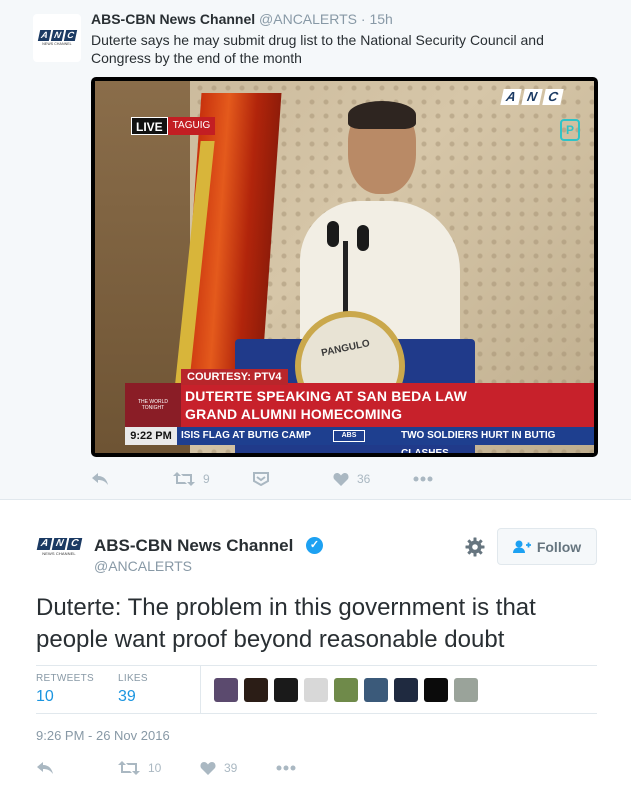 Image resolution: width=631 pixels, height=799 pixels. What do you see at coordinates (133, 678) in the screenshot?
I see `likes-label: LIKES` at bounding box center [133, 678].